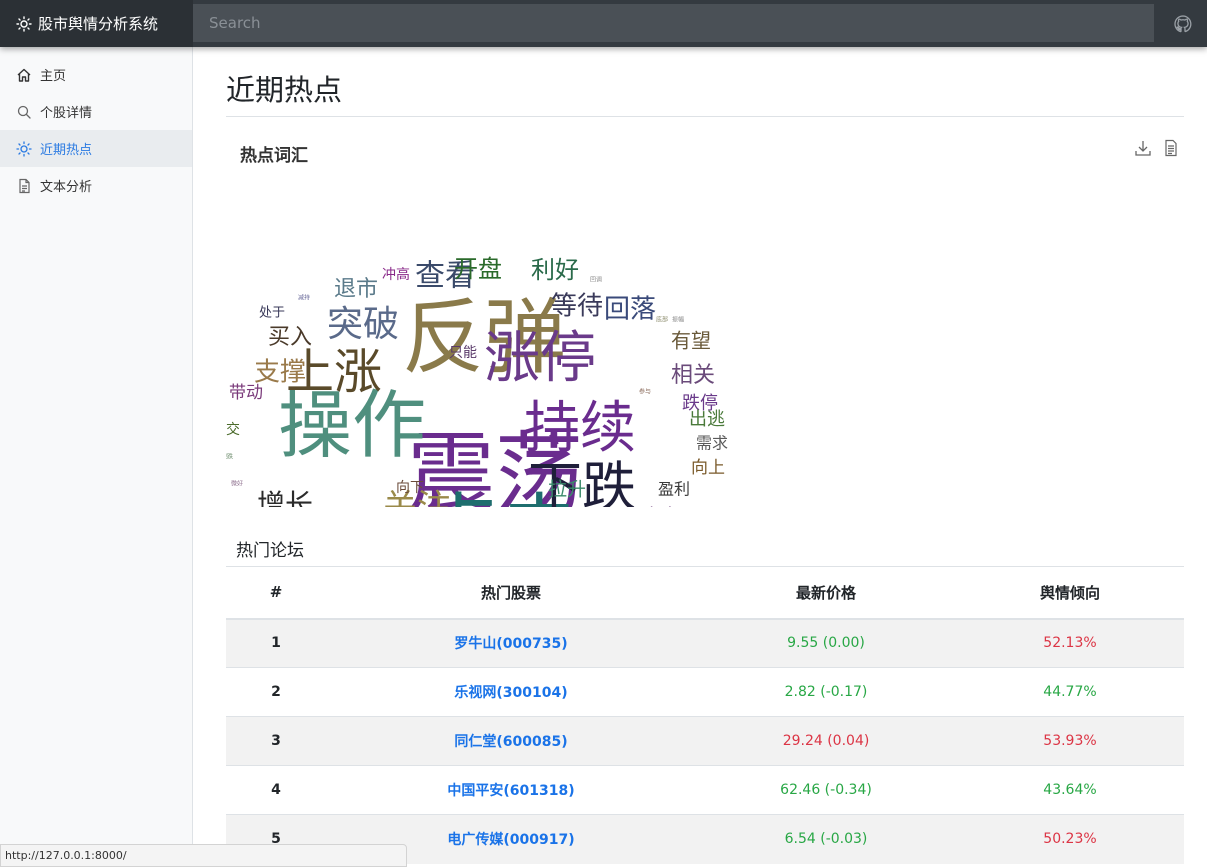  Describe the element at coordinates (826, 593) in the screenshot. I see `column-header: 最新价格` at that location.